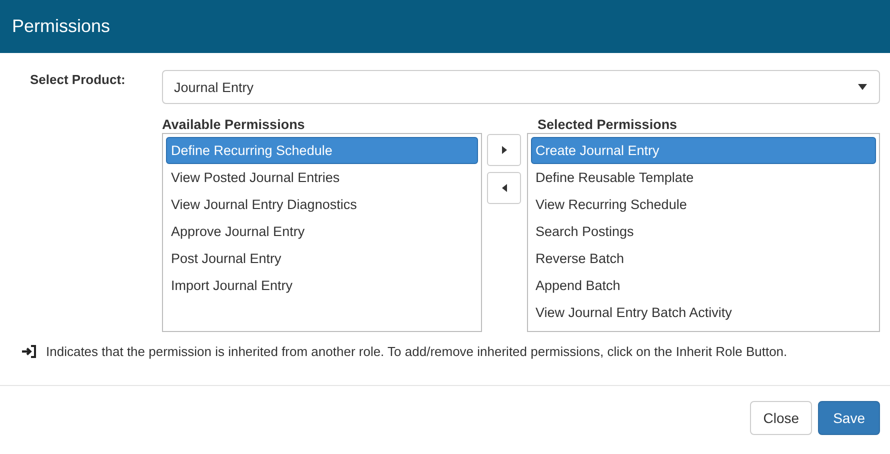 This screenshot has width=890, height=454. I want to click on permission-item: View Posted Journal Entries, so click(322, 177).